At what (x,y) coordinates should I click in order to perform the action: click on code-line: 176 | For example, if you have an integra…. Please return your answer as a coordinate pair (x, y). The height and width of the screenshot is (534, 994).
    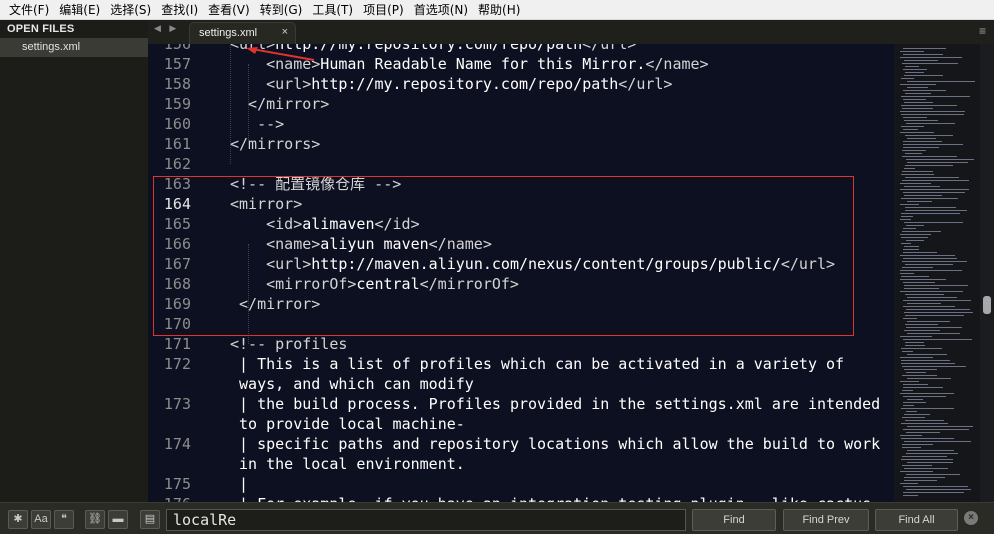
    Looking at the image, I should click on (521, 498).